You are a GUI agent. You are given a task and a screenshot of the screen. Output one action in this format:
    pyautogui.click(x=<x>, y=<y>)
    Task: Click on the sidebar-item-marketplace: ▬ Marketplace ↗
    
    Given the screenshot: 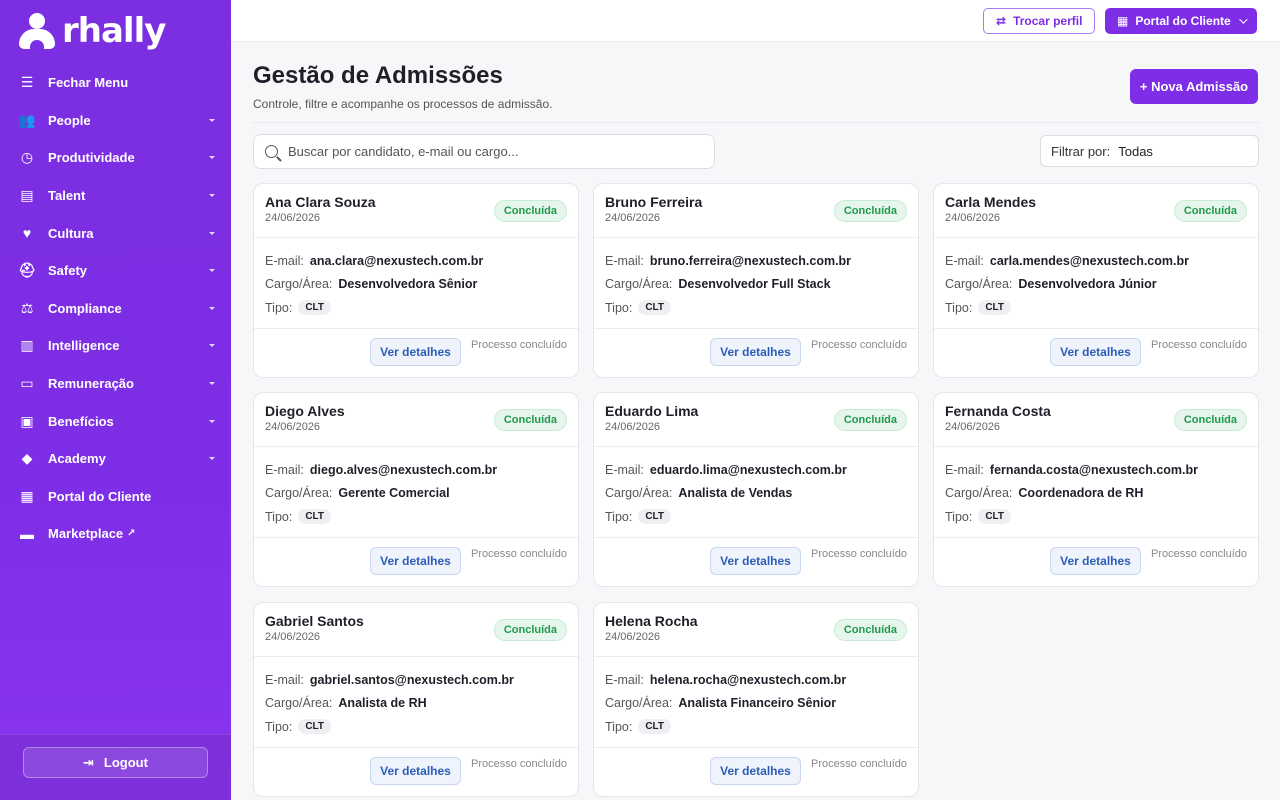 What is the action you would take?
    pyautogui.click(x=115, y=534)
    